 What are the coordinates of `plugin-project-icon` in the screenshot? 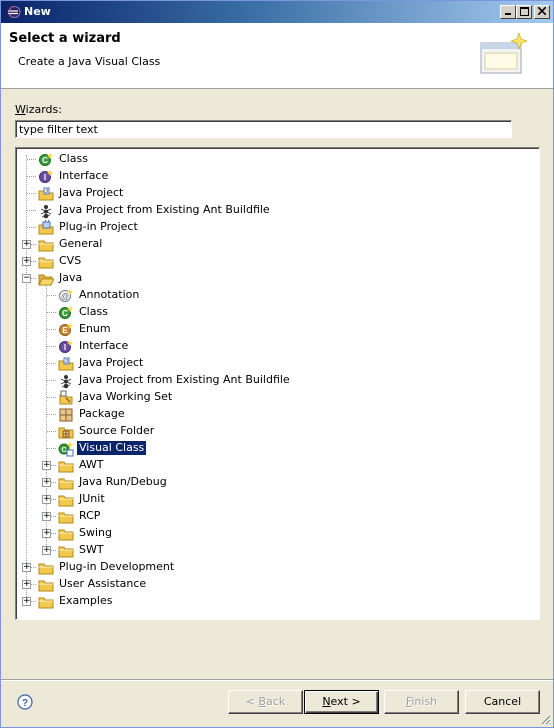 It's located at (46, 227).